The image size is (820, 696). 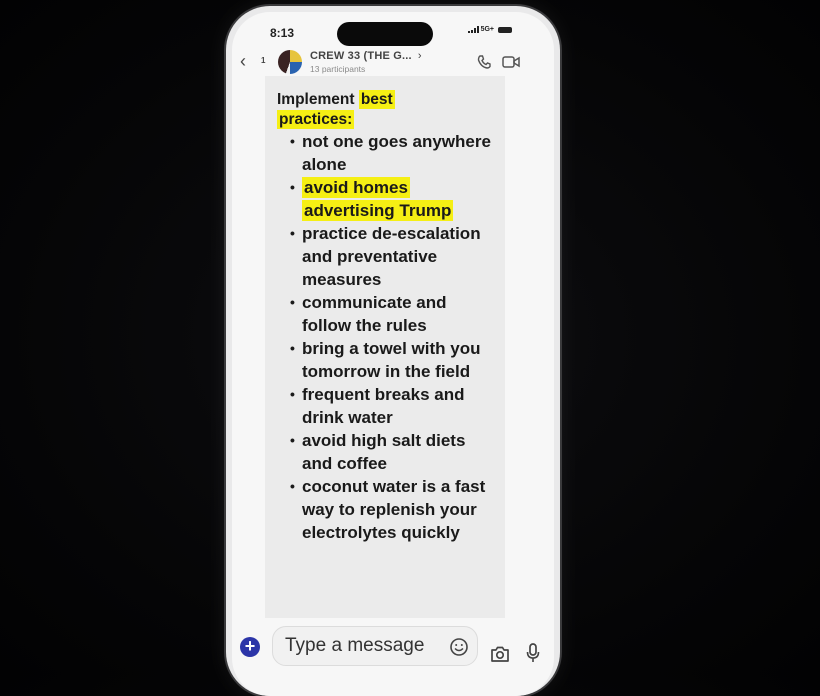 What do you see at coordinates (505, 29) in the screenshot?
I see `battery-icon` at bounding box center [505, 29].